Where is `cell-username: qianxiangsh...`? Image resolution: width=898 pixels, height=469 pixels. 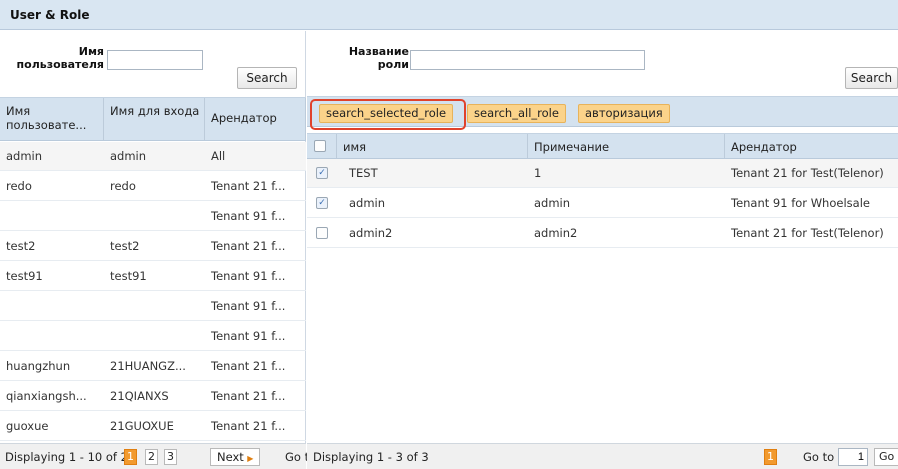 cell-username: qianxiangsh... is located at coordinates (46, 396).